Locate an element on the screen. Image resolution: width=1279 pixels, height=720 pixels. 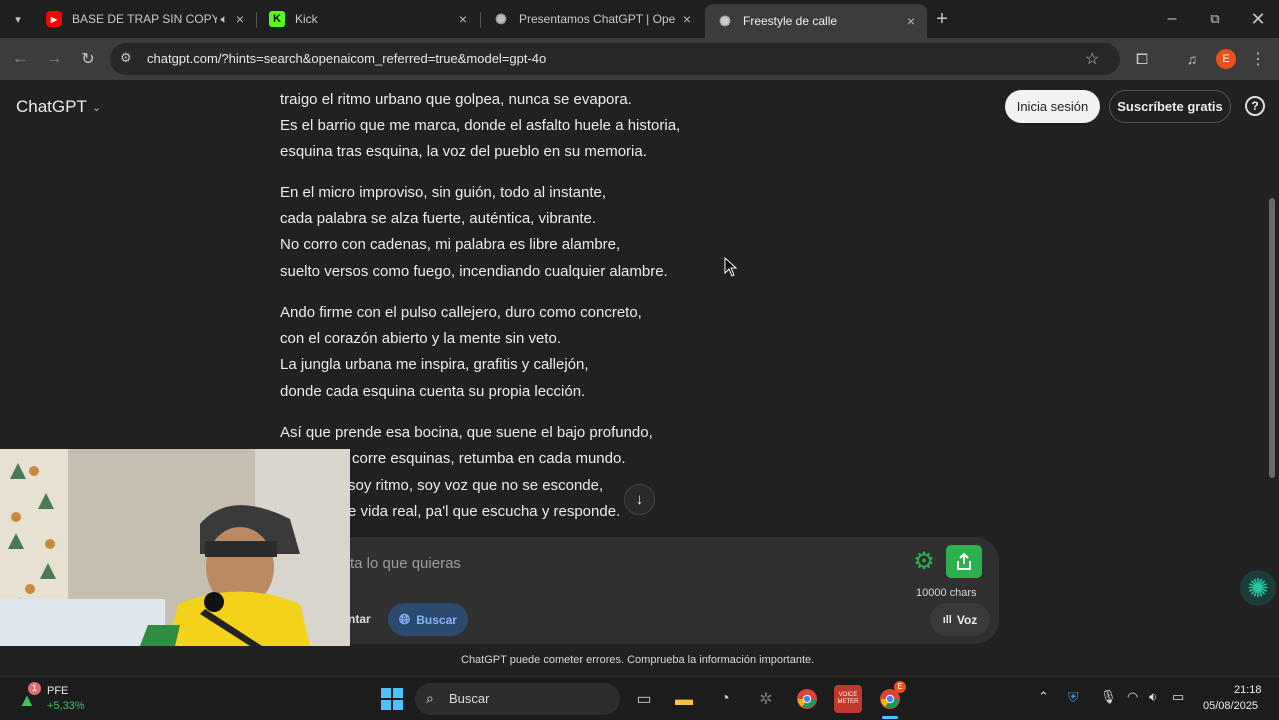
signup-button: Suscríbete gratis is located at coordinates (1170, 106).